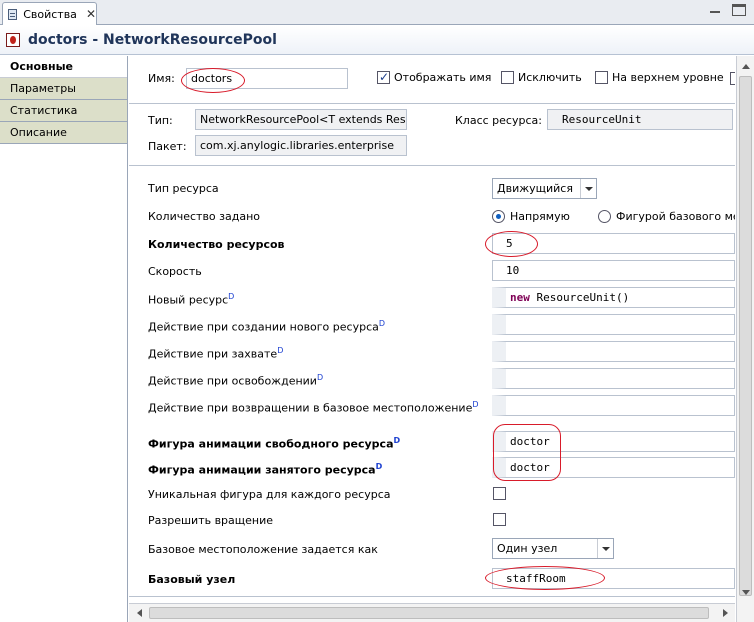  What do you see at coordinates (745, 592) in the screenshot?
I see `scroll-down-icon` at bounding box center [745, 592].